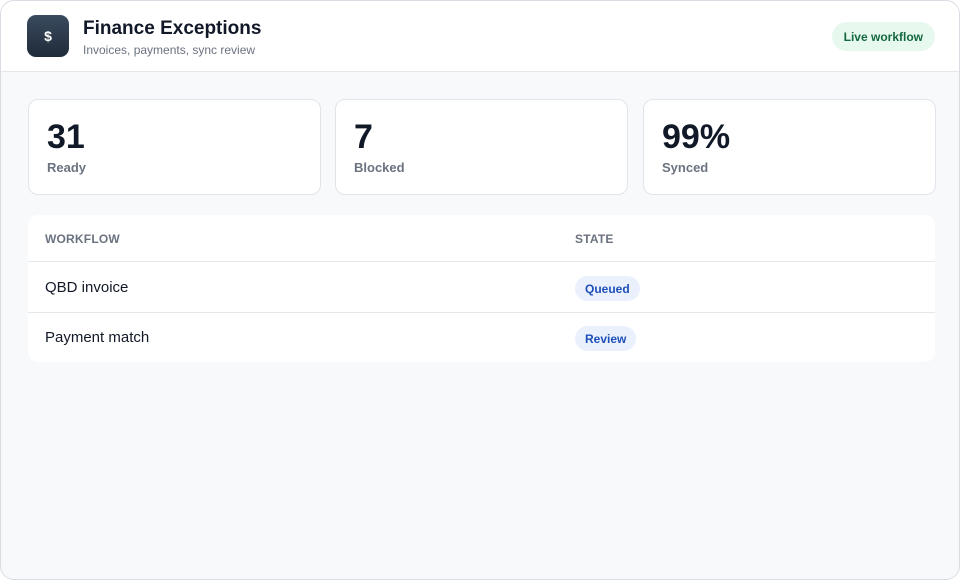 This screenshot has width=960, height=580. What do you see at coordinates (685, 167) in the screenshot?
I see `stat-label: Synced` at bounding box center [685, 167].